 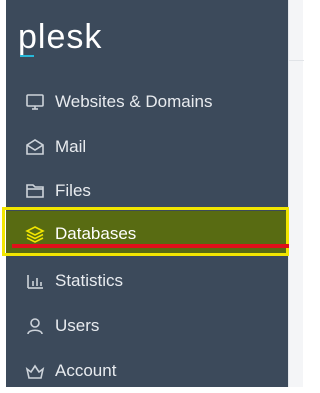 I want to click on sidebar-item-files: Files, so click(x=147, y=190).